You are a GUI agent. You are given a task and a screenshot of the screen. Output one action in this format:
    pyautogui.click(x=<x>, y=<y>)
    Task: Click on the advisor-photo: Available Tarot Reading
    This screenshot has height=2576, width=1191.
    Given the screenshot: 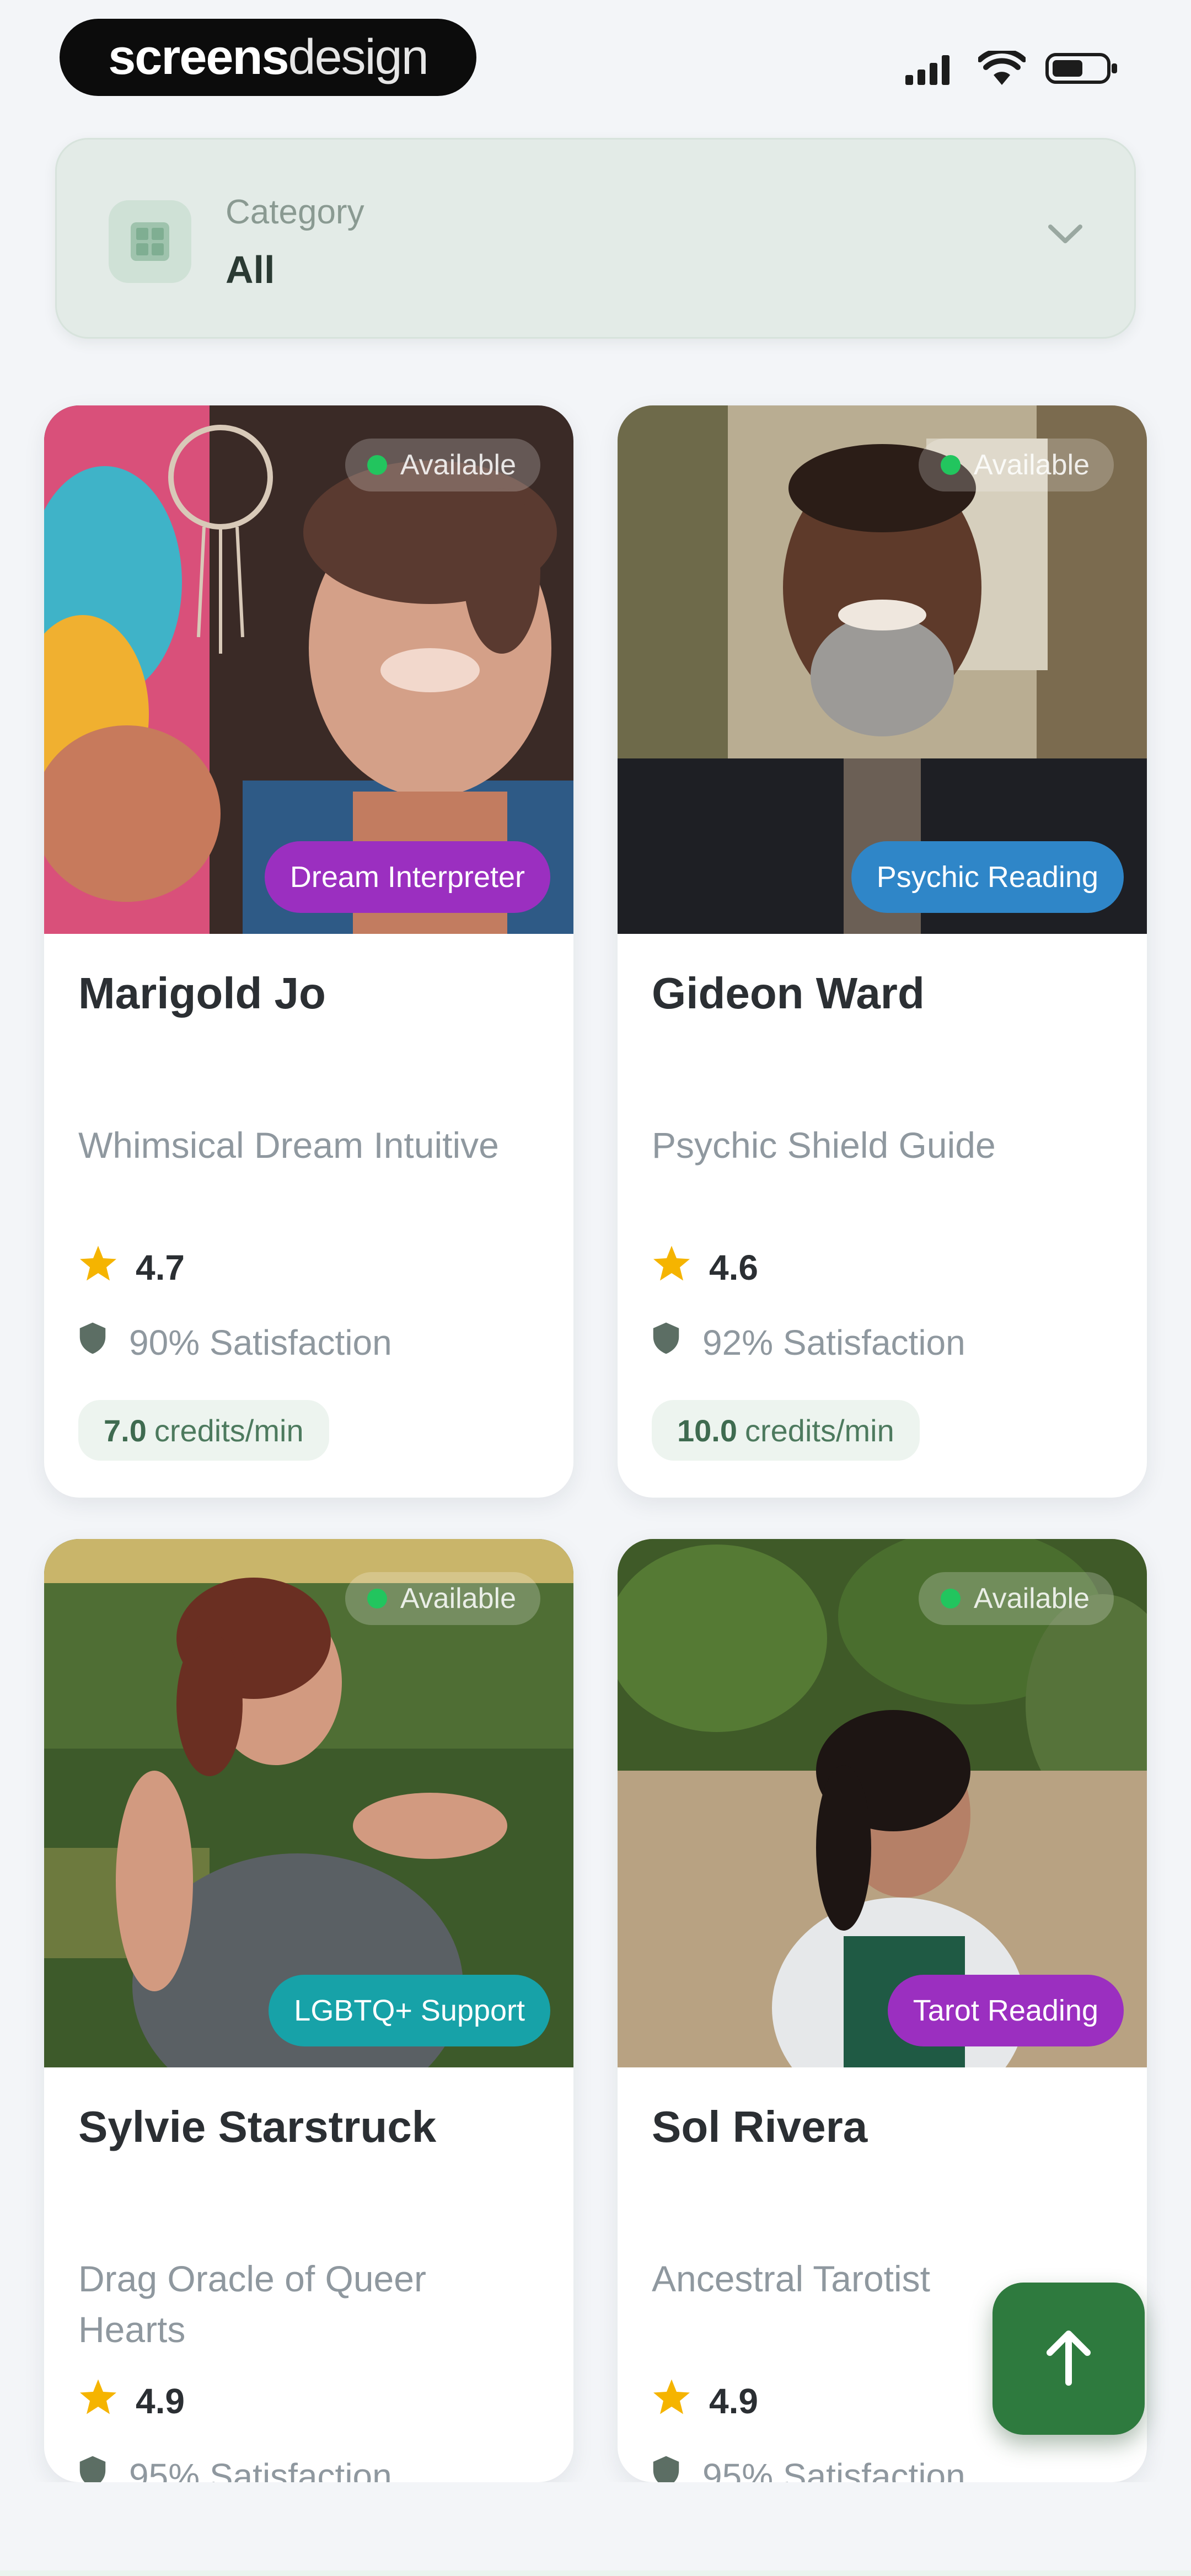 What is the action you would take?
    pyautogui.click(x=882, y=1803)
    